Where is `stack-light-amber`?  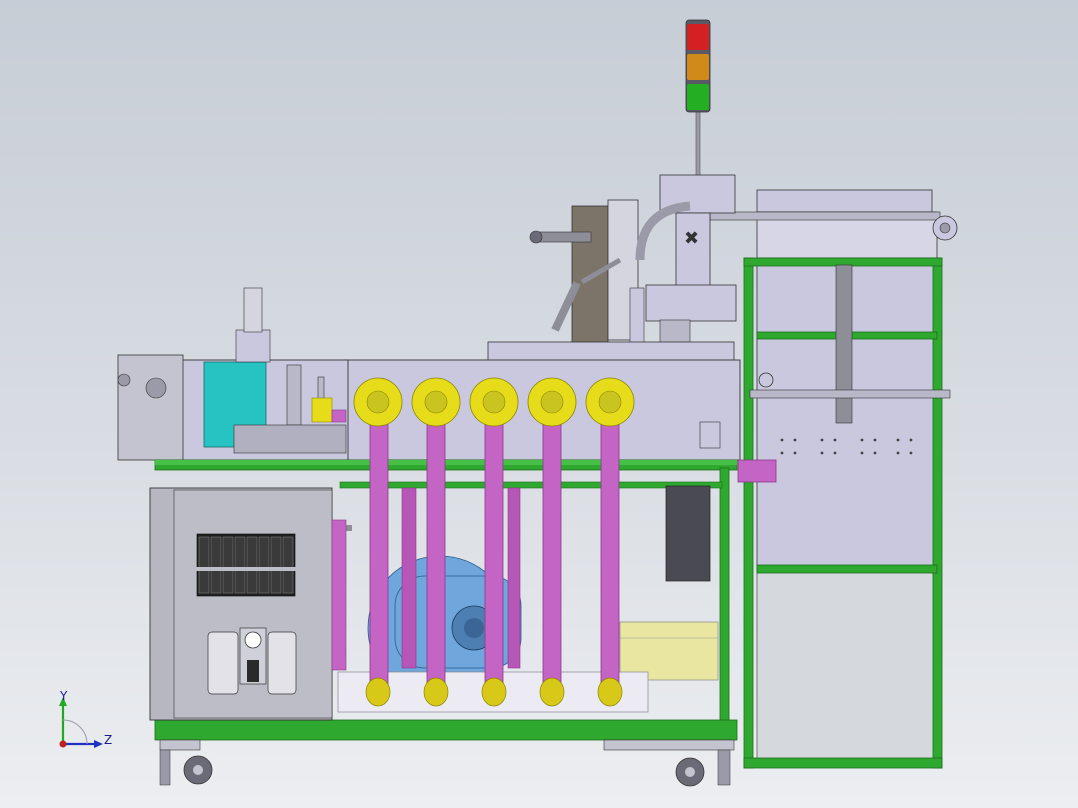 stack-light-amber is located at coordinates (698, 67).